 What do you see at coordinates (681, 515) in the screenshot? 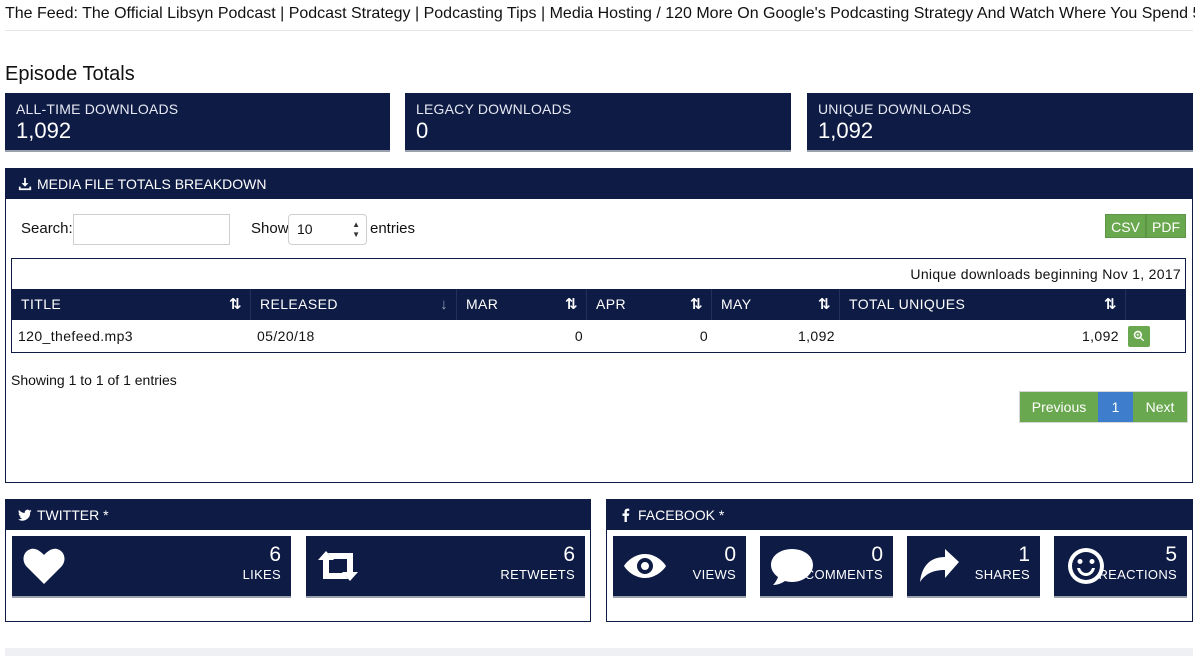
I see `panel-title: FACEBOOK *` at bounding box center [681, 515].